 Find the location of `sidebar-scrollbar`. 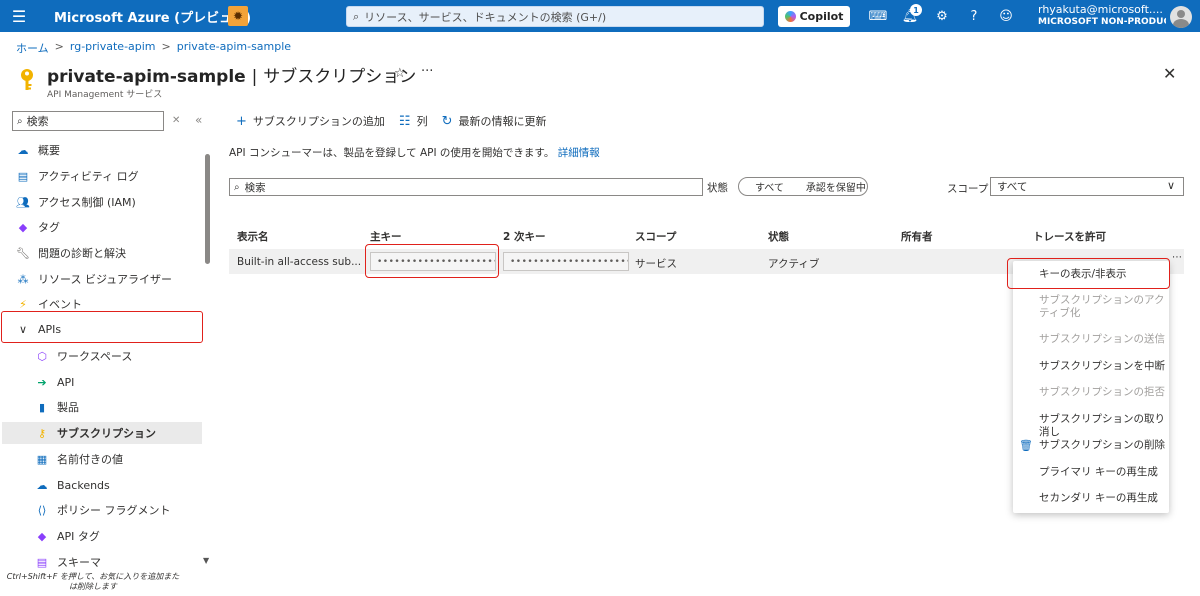

sidebar-scrollbar is located at coordinates (207, 209).